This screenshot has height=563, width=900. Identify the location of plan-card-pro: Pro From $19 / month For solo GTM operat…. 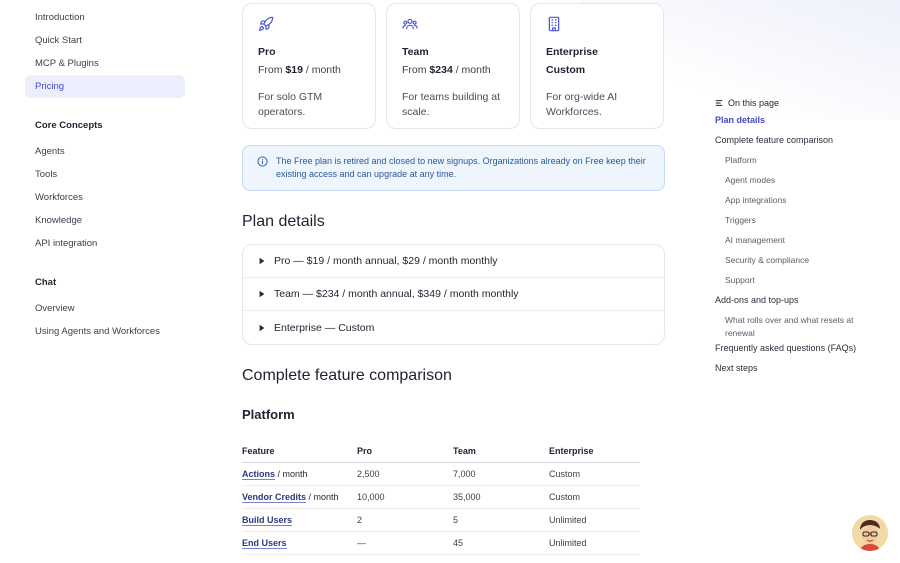
(309, 66).